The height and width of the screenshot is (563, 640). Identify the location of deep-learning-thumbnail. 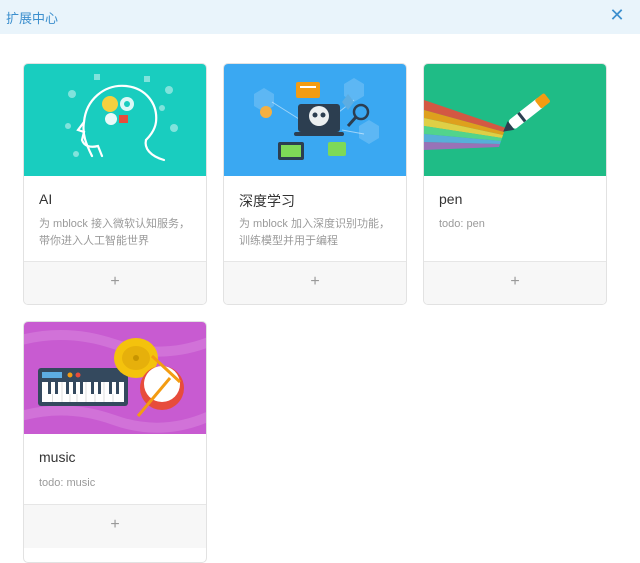
(315, 120).